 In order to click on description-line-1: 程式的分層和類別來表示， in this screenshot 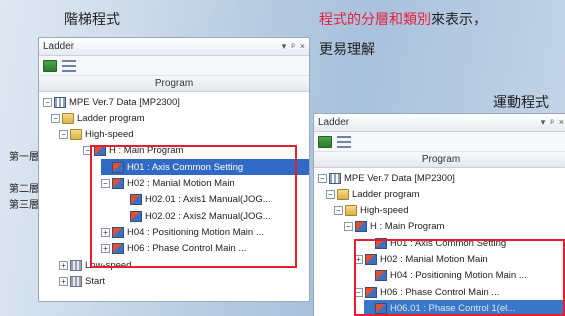, I will do `click(403, 19)`.